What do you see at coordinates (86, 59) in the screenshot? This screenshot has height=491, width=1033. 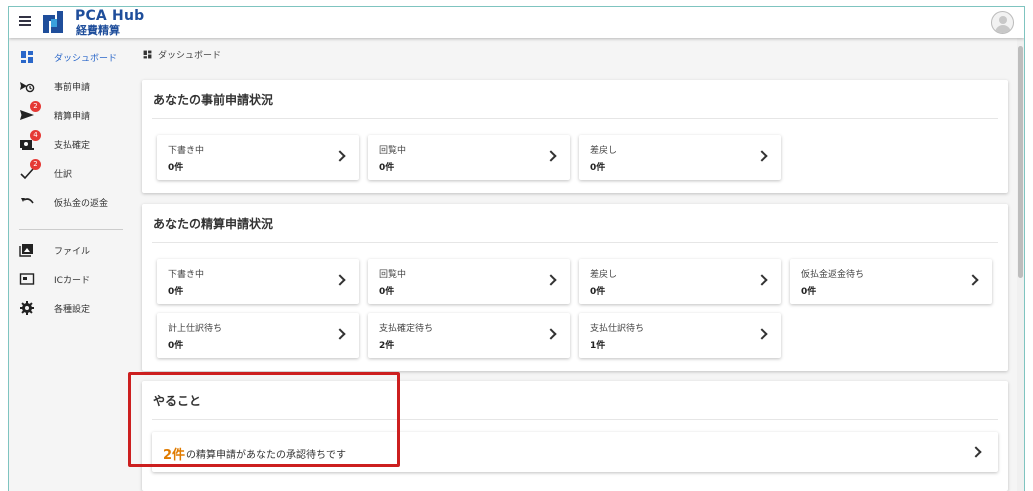 I see `sidebar-item-label: ダッシュボード` at bounding box center [86, 59].